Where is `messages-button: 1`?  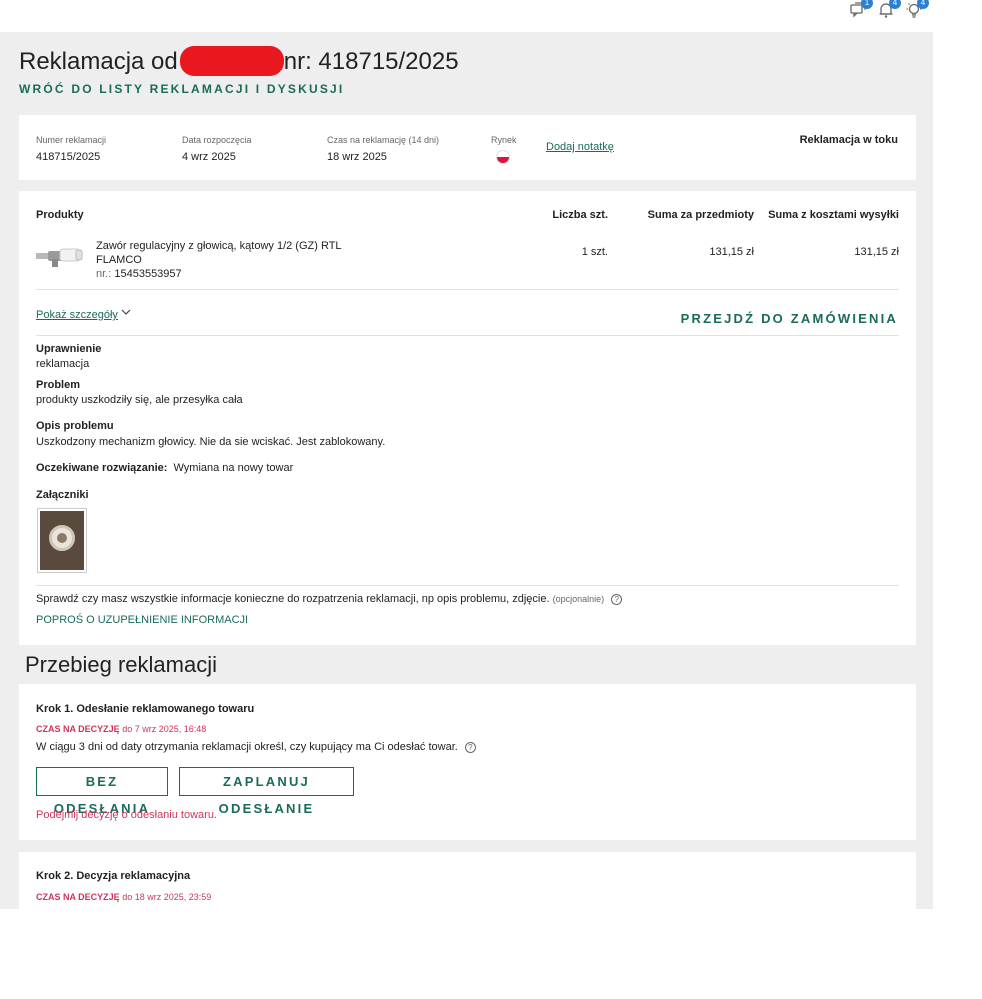
messages-button: 1 is located at coordinates (861, 10).